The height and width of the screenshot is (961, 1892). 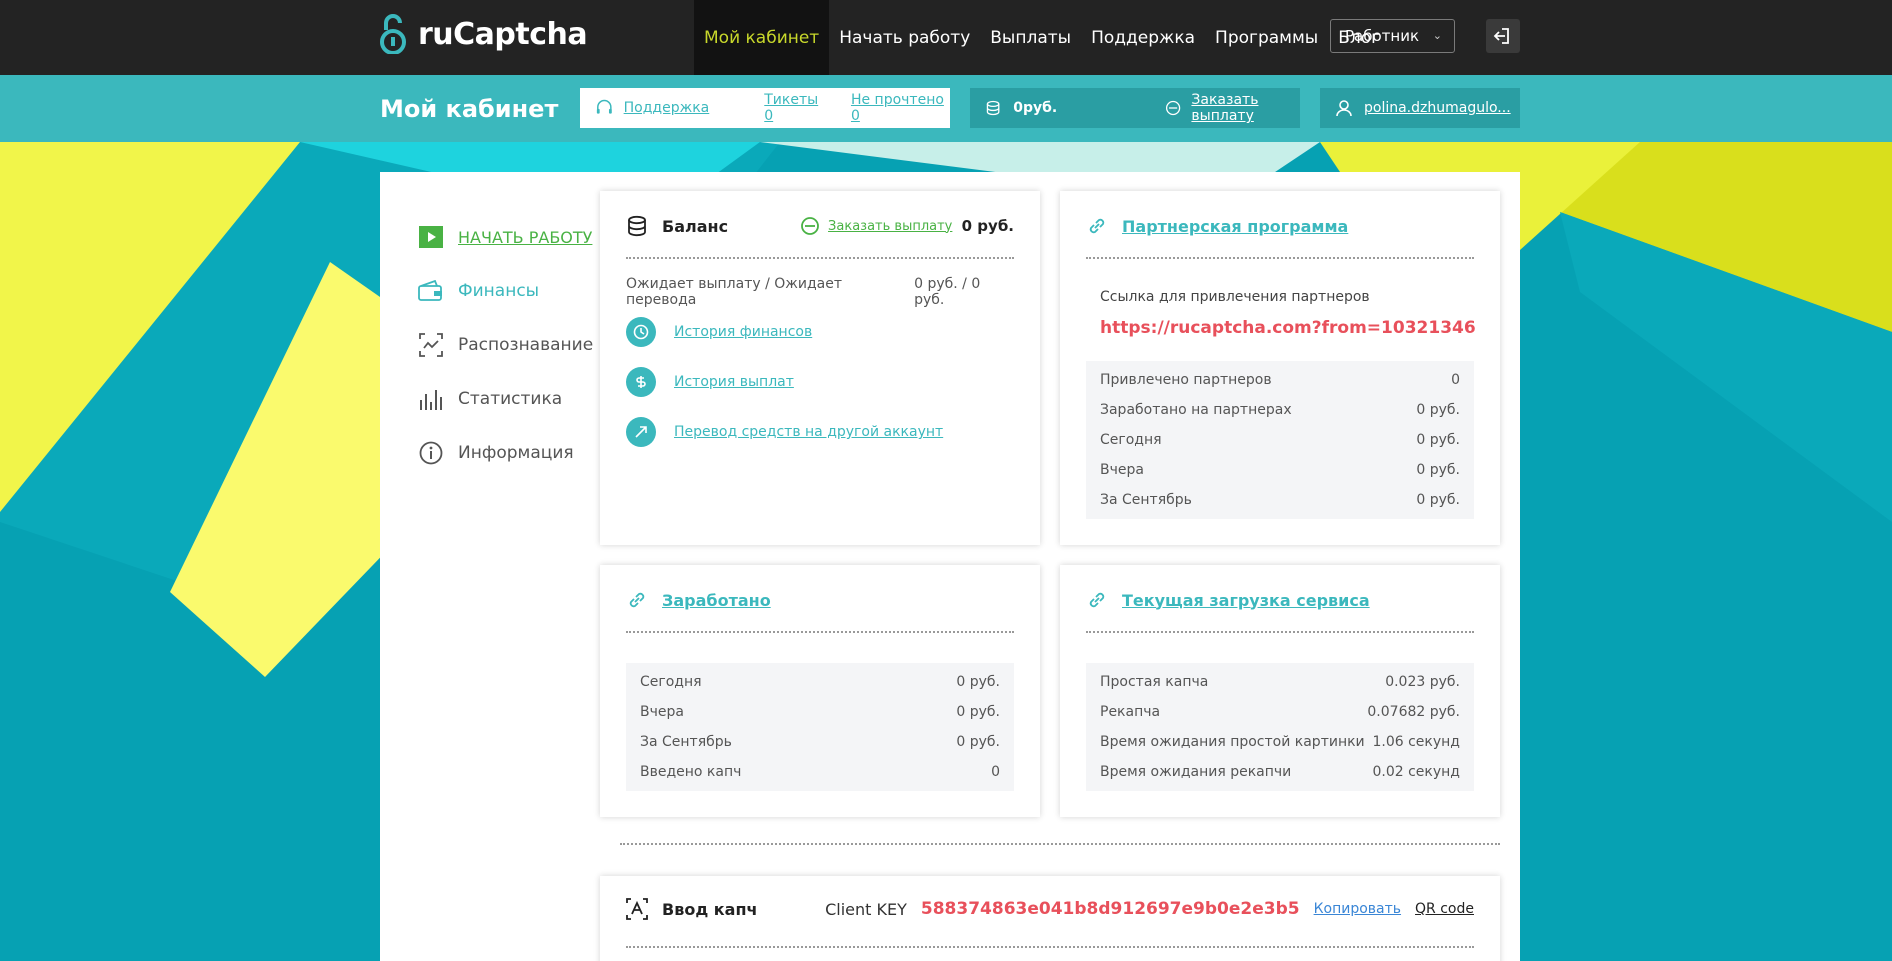 What do you see at coordinates (431, 237) in the screenshot?
I see `play-icon` at bounding box center [431, 237].